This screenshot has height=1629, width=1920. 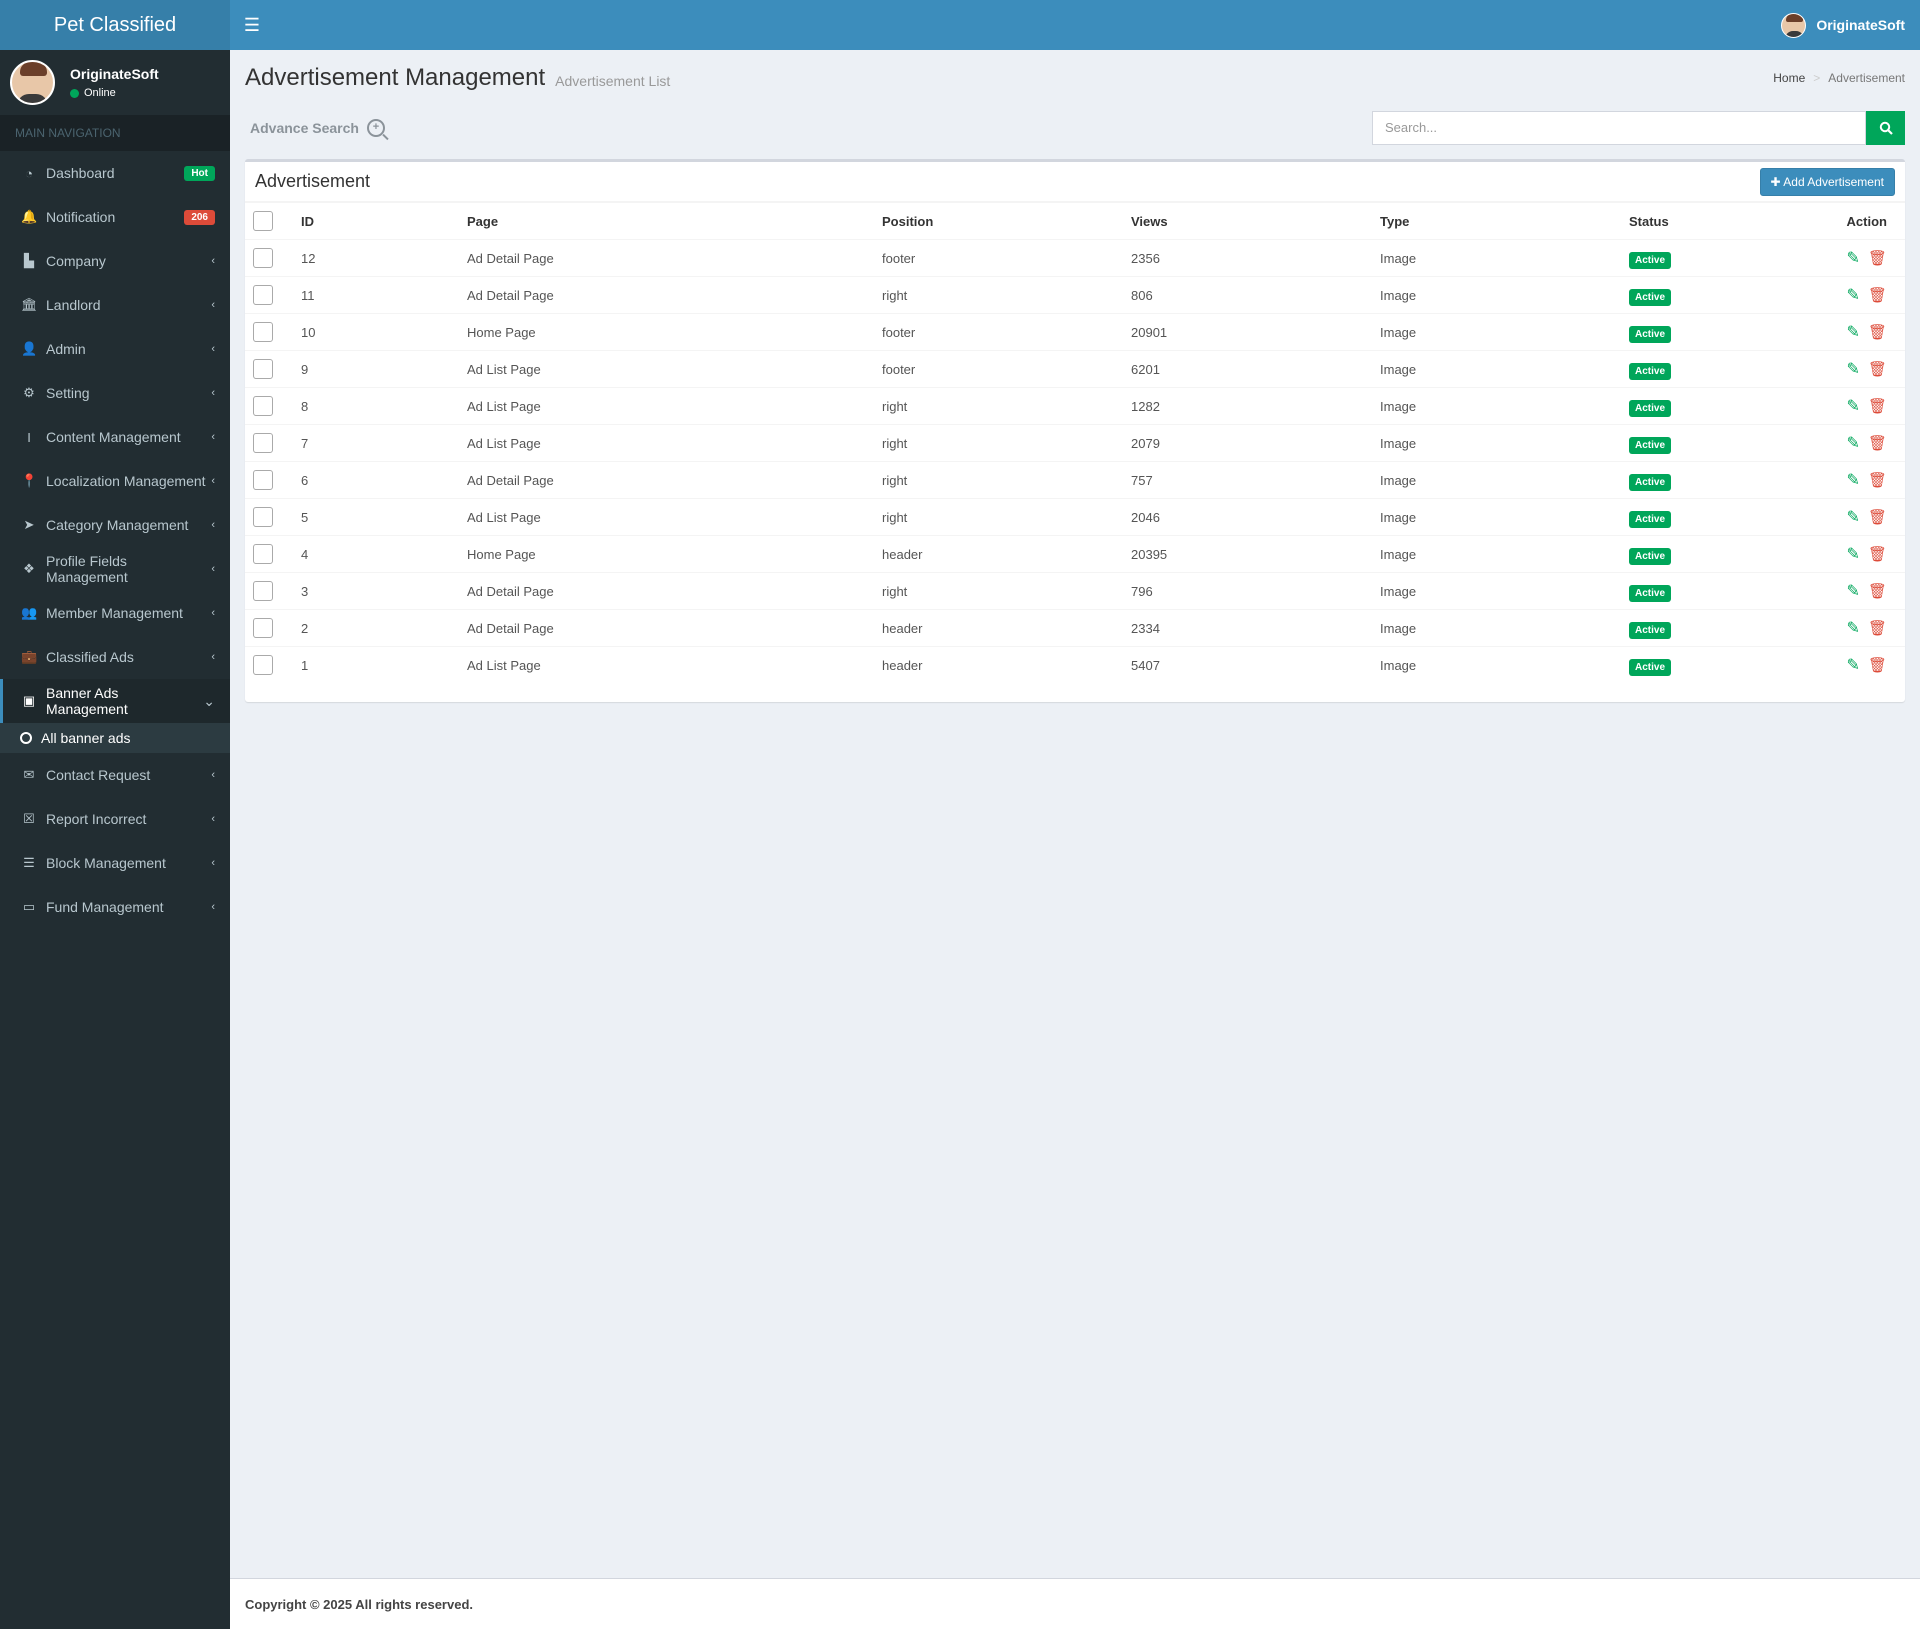 What do you see at coordinates (115, 173) in the screenshot?
I see `sidebar-item-dashboard: ◔ Dashboard Hot` at bounding box center [115, 173].